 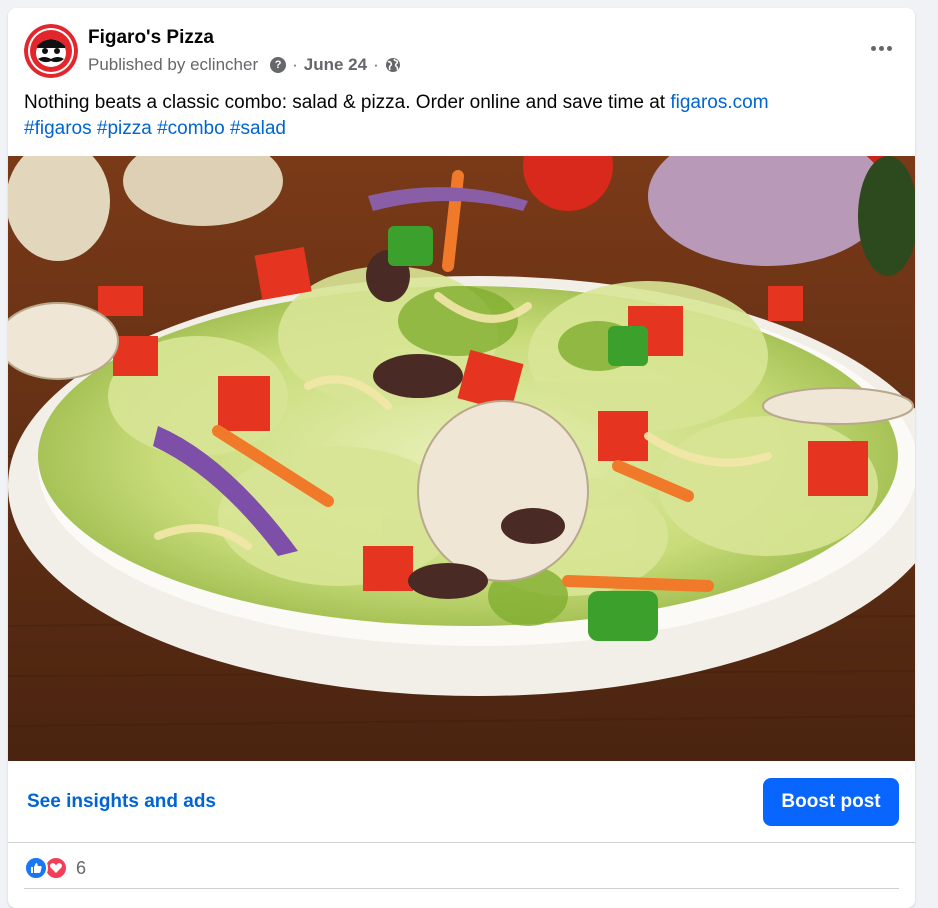 I want to click on figaros-logo, so click(x=51, y=51).